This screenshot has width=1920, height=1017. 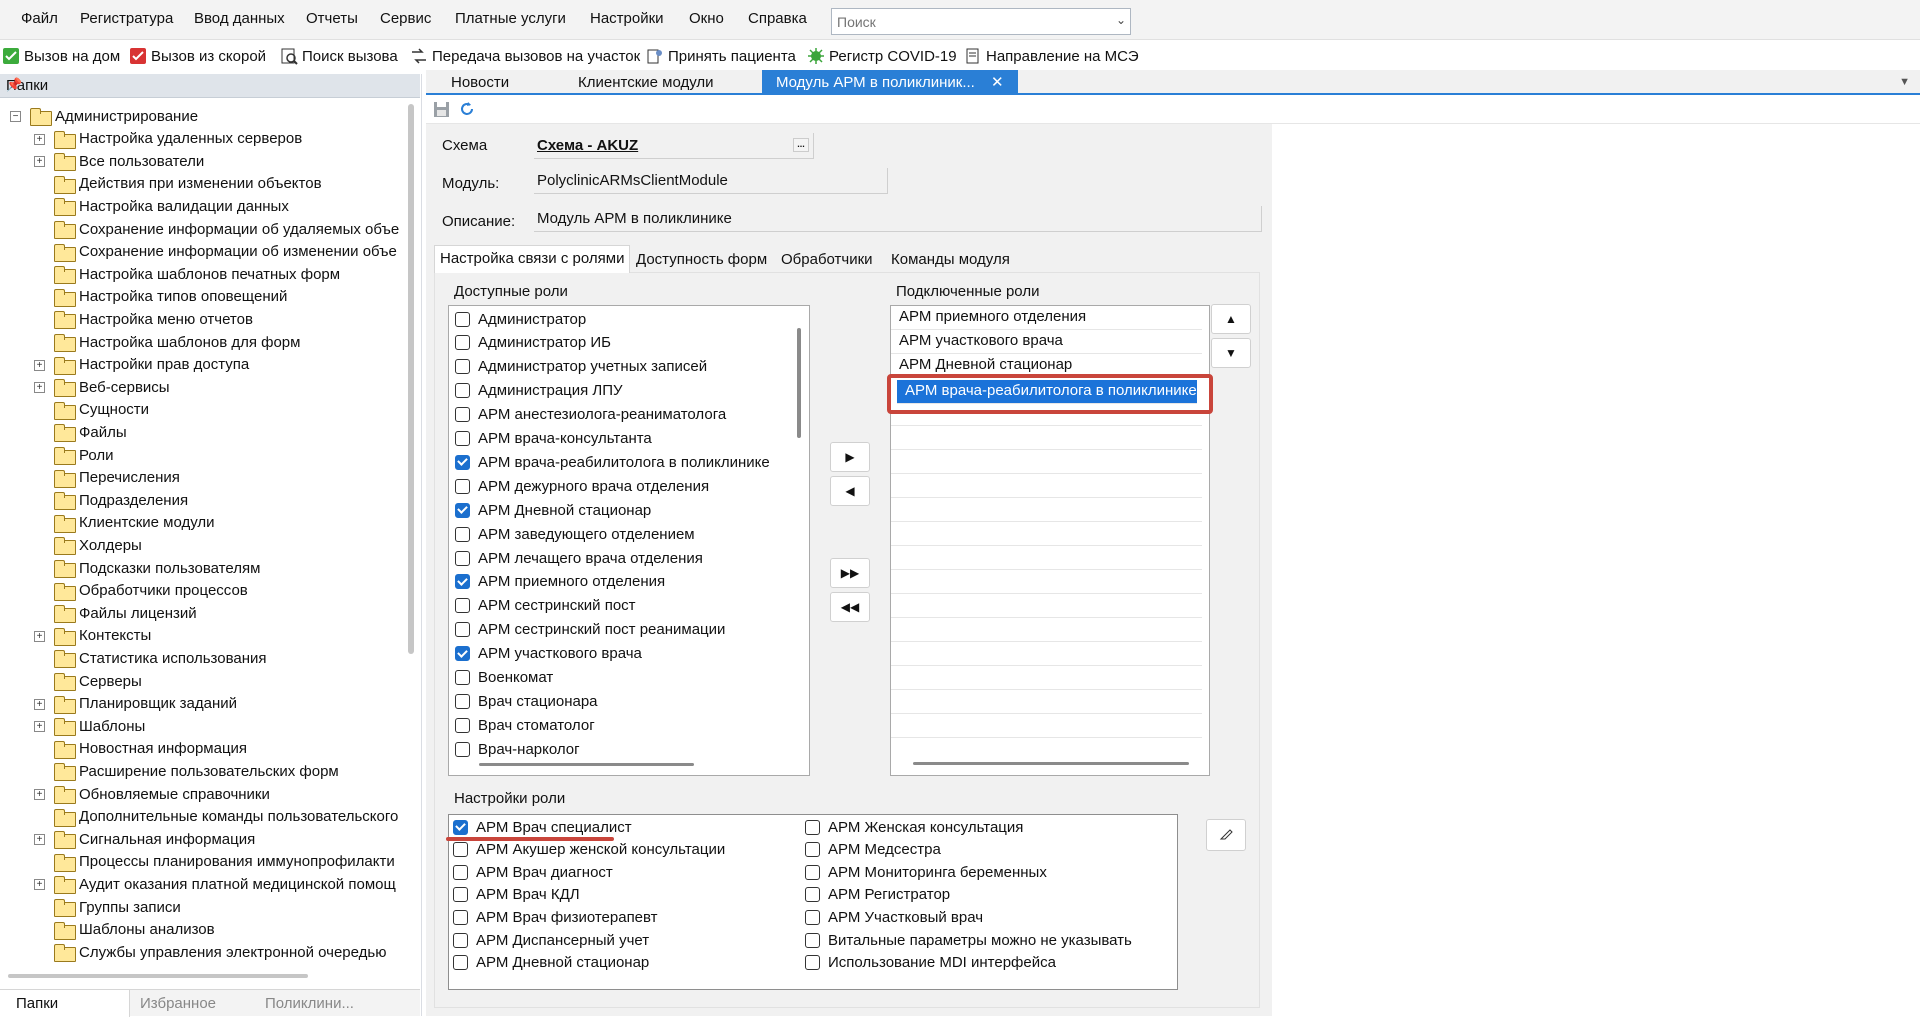 What do you see at coordinates (117, 907) in the screenshot?
I see `tree-item: Группы записи` at bounding box center [117, 907].